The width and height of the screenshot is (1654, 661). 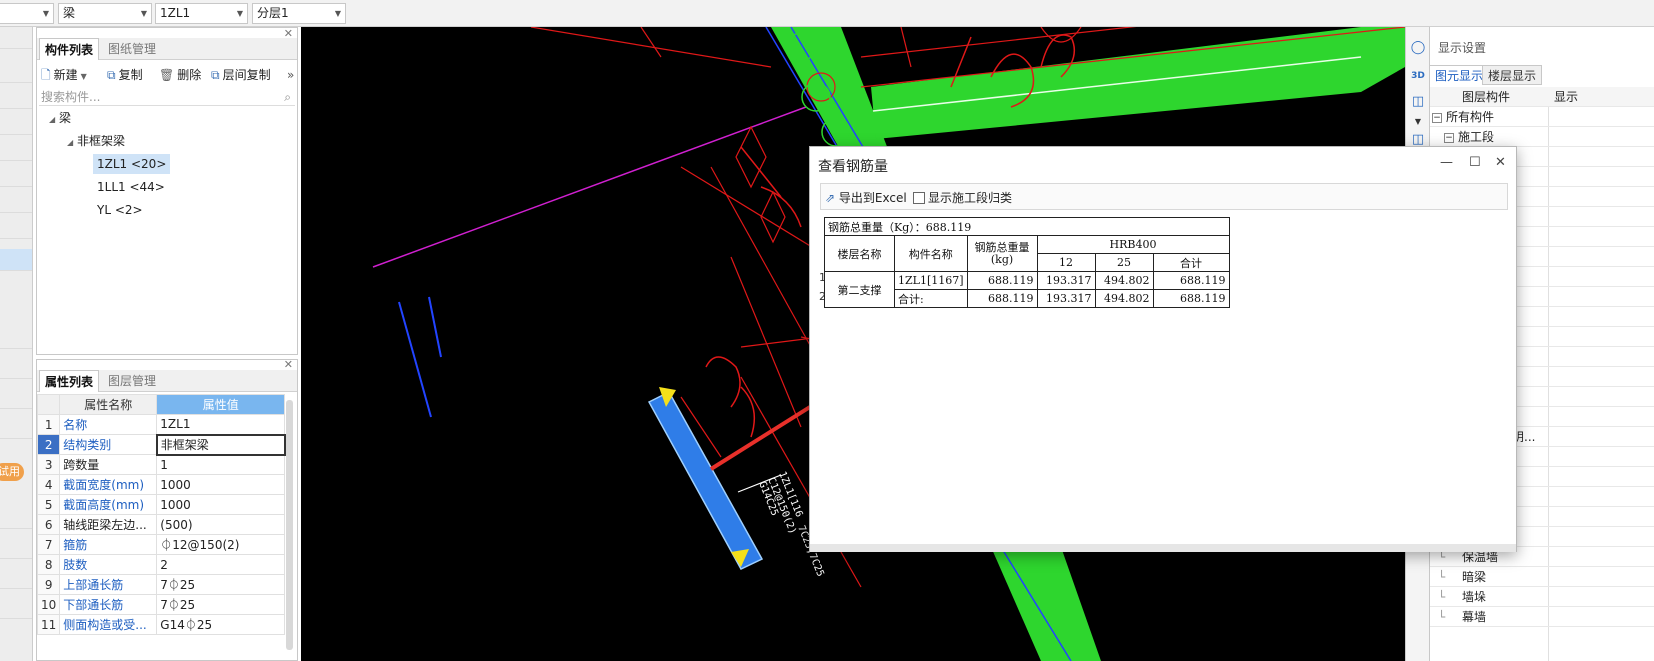 I want to click on orbit-icon: ◯, so click(x=1418, y=48).